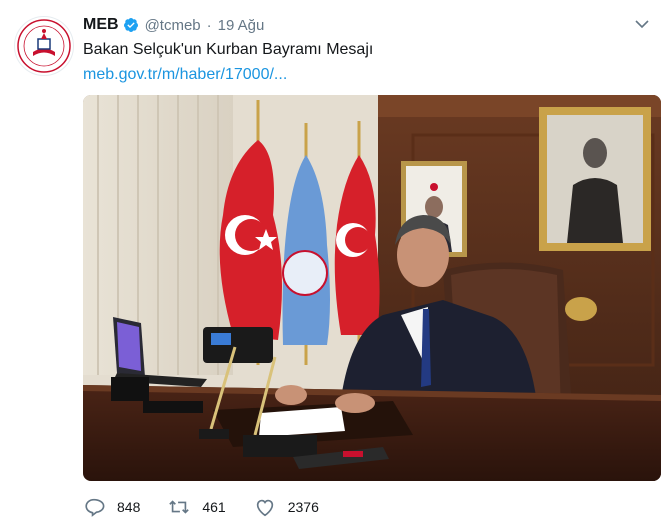 This screenshot has height=528, width=670. I want to click on tweet-header: MEB @tcmeb · 19 Ağu, so click(366, 25).